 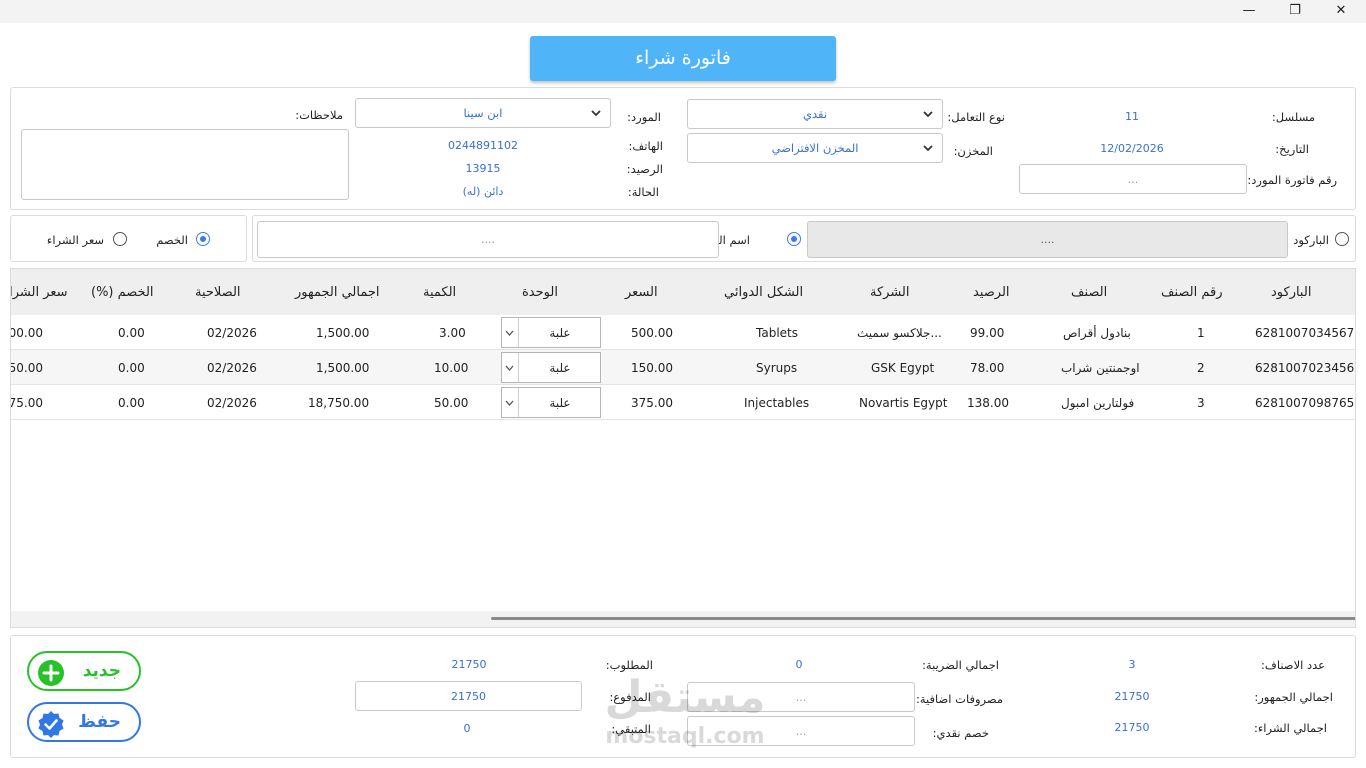 I want to click on horizontal-scrollbar, so click(x=683, y=619).